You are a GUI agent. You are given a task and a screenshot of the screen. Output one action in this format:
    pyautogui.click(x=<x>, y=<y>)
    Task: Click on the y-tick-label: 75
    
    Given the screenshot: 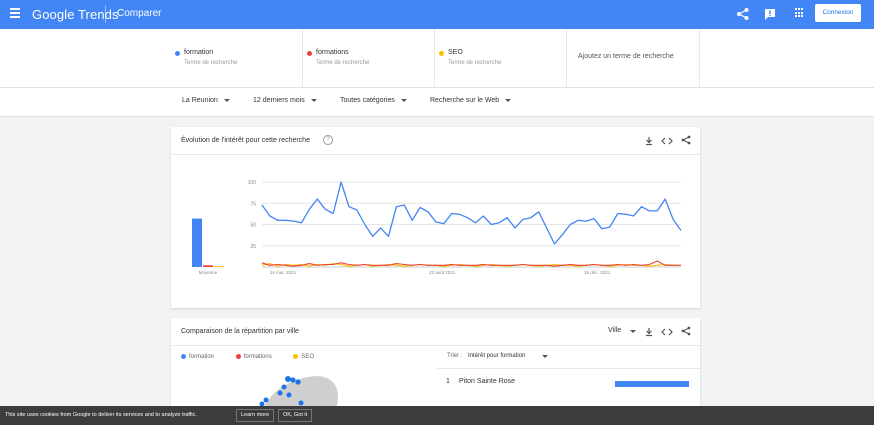 What is the action you would take?
    pyautogui.click(x=253, y=204)
    